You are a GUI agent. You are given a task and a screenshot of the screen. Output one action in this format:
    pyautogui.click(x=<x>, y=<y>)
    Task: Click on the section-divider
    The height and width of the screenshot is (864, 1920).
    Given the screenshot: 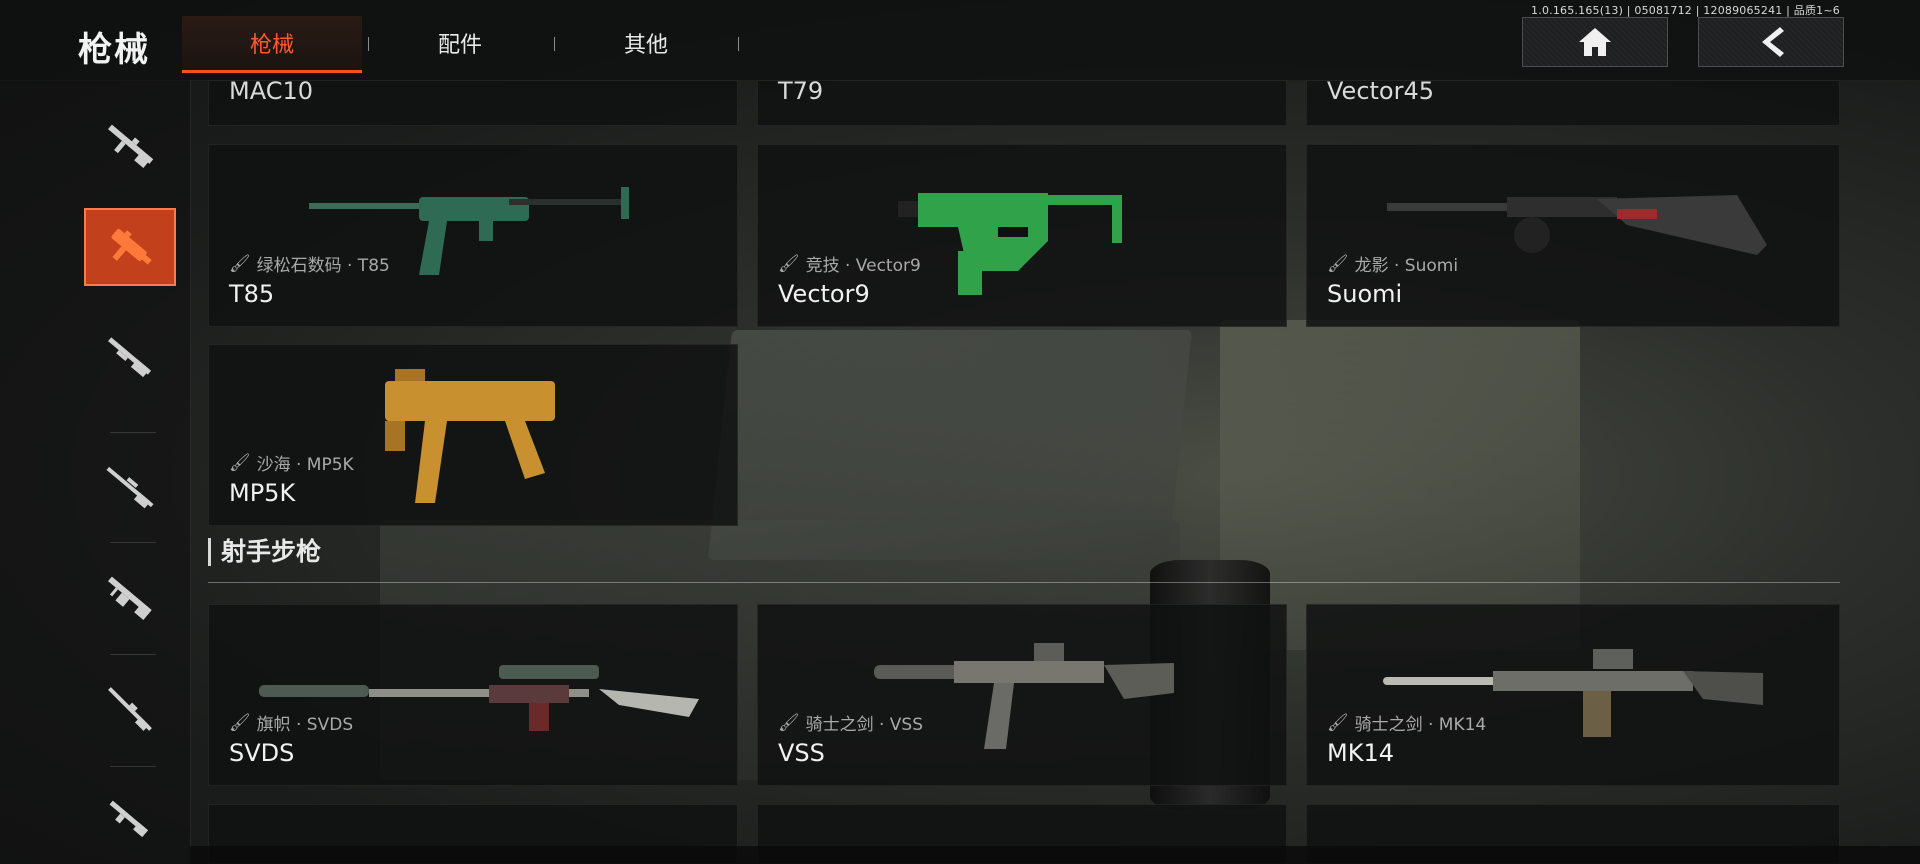 What is the action you would take?
    pyautogui.click(x=1024, y=582)
    